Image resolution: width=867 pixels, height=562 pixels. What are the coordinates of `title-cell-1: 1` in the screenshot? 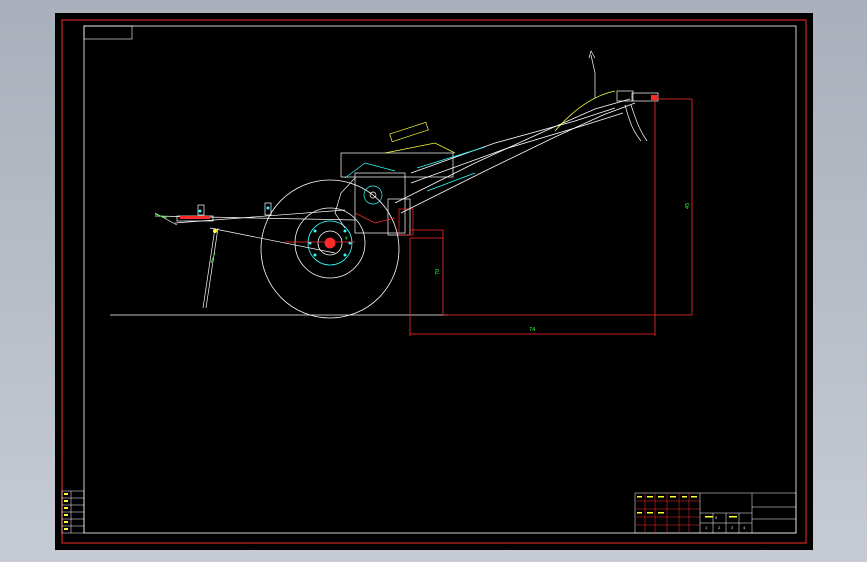 It's located at (706, 528).